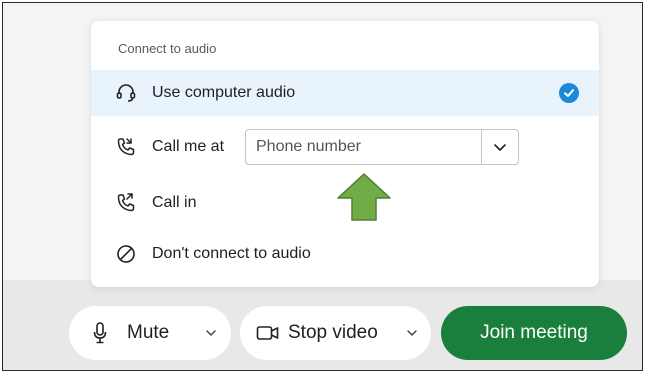 This screenshot has width=647, height=375. I want to click on phone-incoming-icon, so click(126, 203).